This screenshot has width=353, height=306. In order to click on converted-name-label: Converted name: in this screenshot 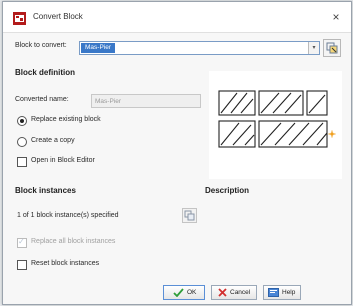, I will do `click(42, 99)`.